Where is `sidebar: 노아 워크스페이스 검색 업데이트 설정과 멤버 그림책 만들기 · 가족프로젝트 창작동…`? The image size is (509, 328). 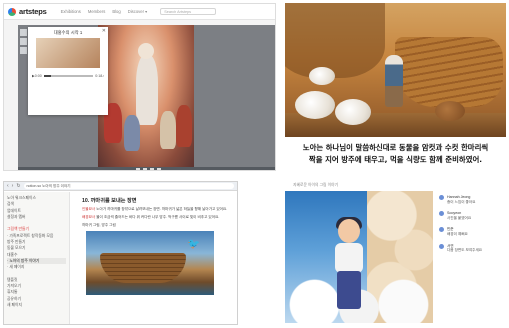 sidebar: 노아 워크스페이스 검색 업데이트 설정과 멤버 그림책 만들기 · 가족프로젝트 창작동… is located at coordinates (37, 258).